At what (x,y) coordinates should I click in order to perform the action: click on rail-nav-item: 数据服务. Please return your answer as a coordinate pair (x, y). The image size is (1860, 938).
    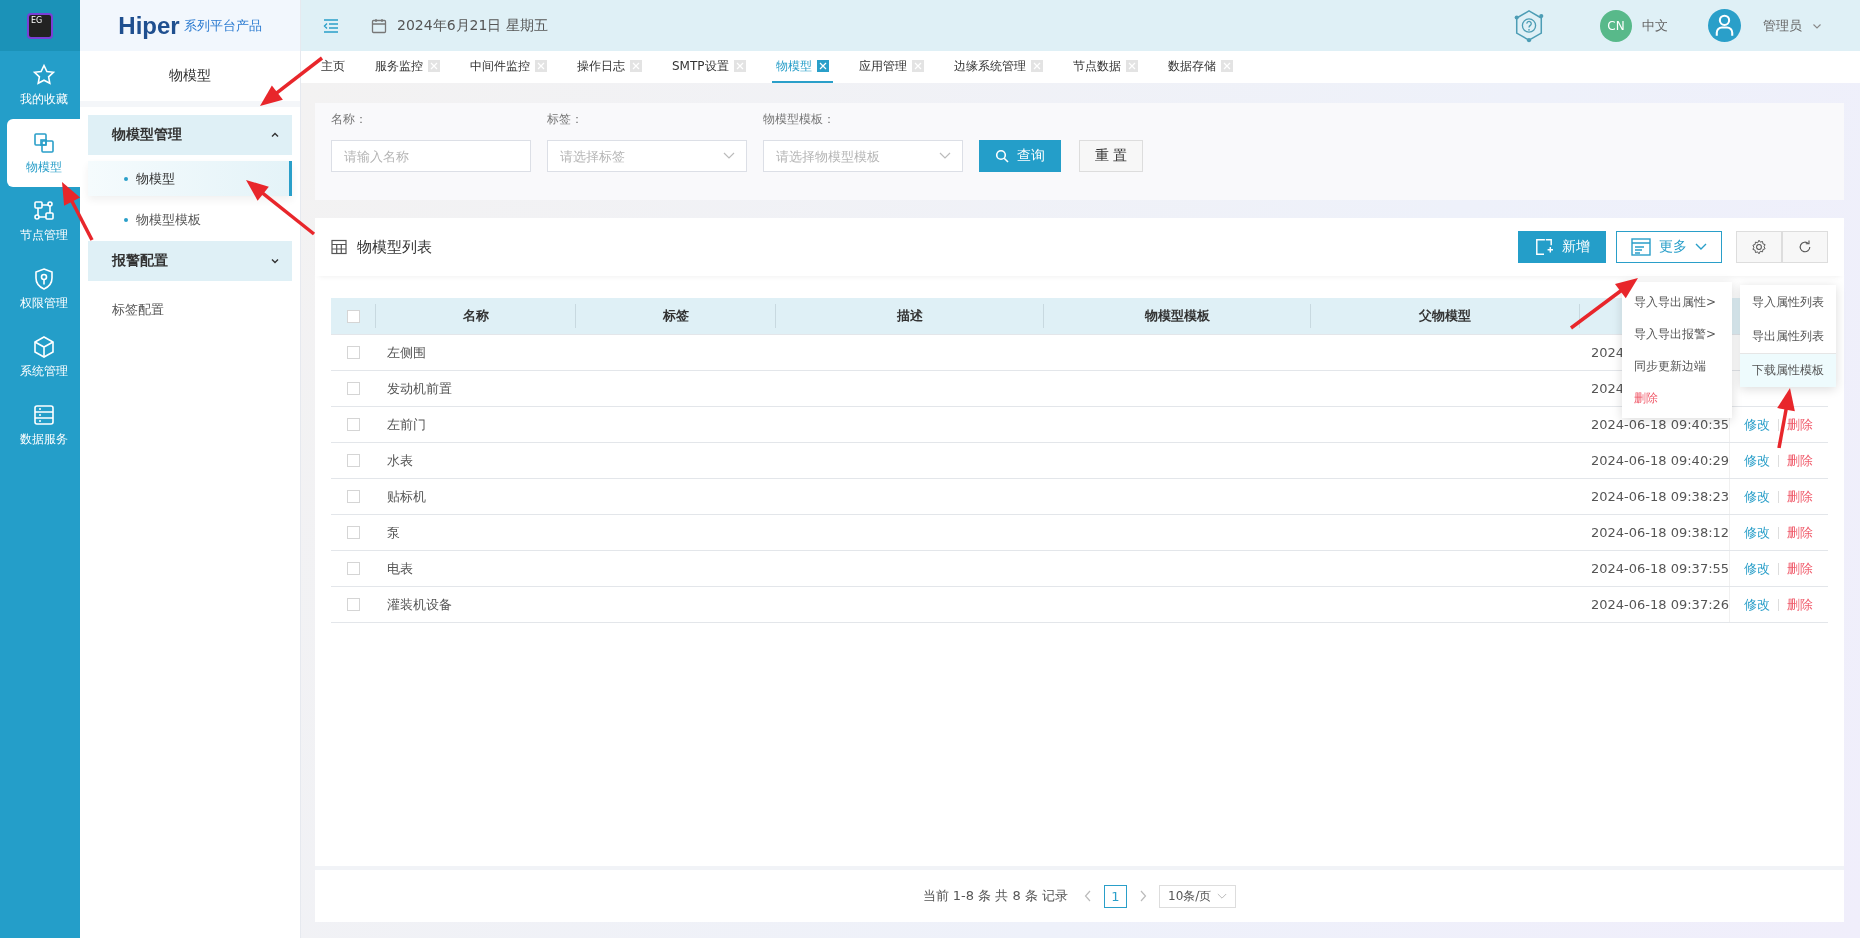
    Looking at the image, I should click on (43, 425).